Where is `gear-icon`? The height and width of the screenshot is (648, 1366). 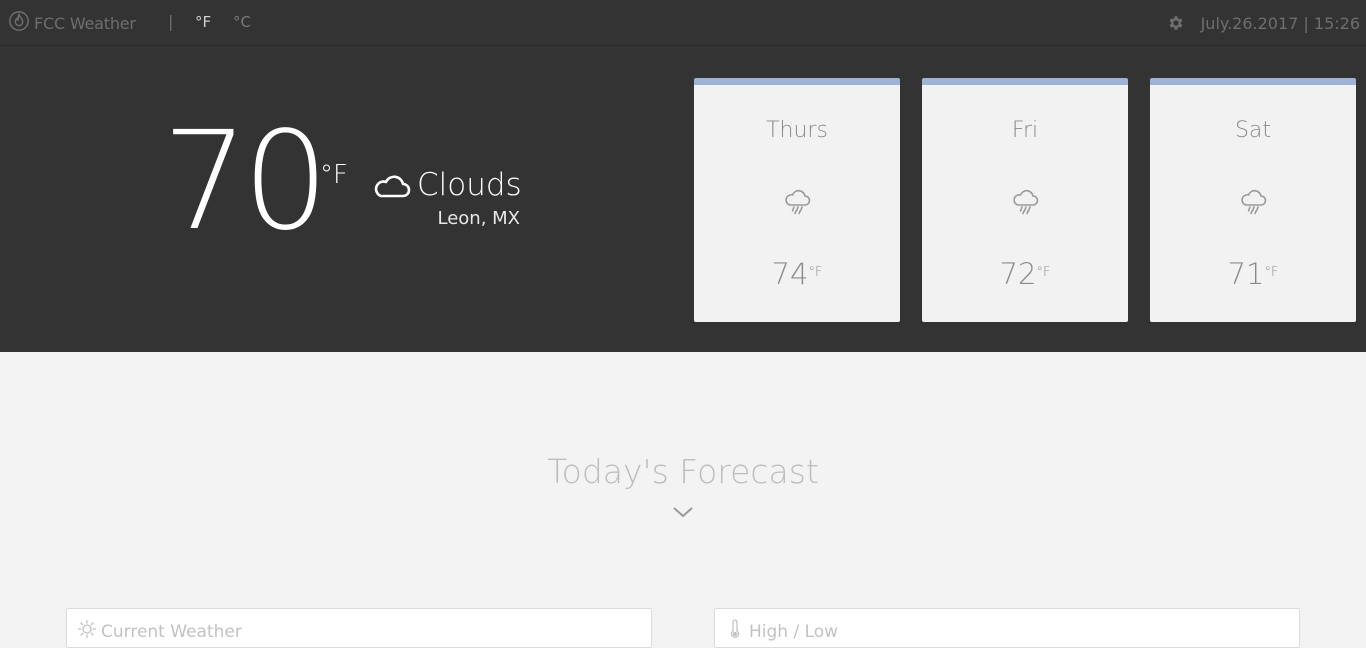 gear-icon is located at coordinates (1176, 23).